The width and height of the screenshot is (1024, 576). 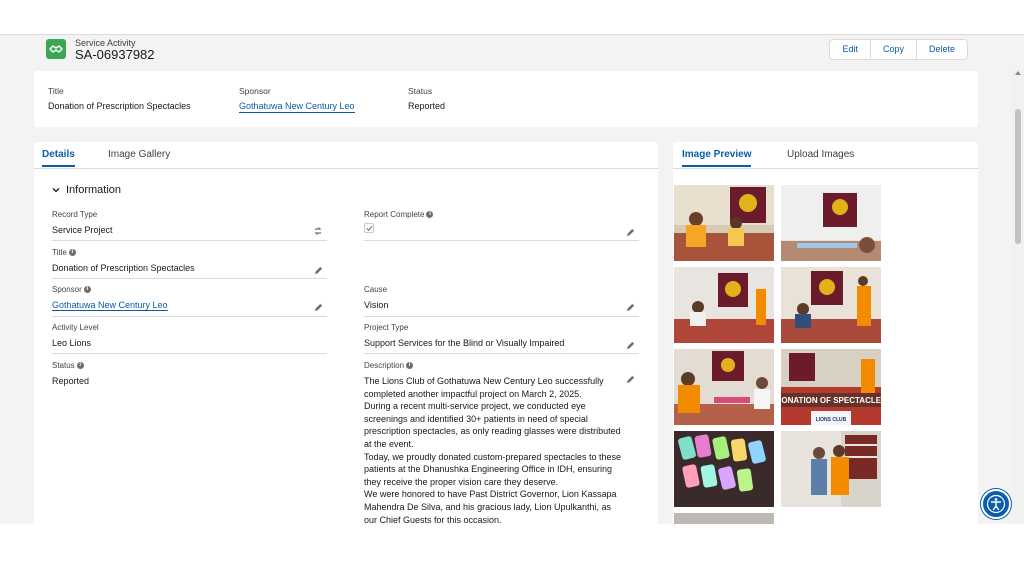 I want to click on field-label: Project Type, so click(x=386, y=327).